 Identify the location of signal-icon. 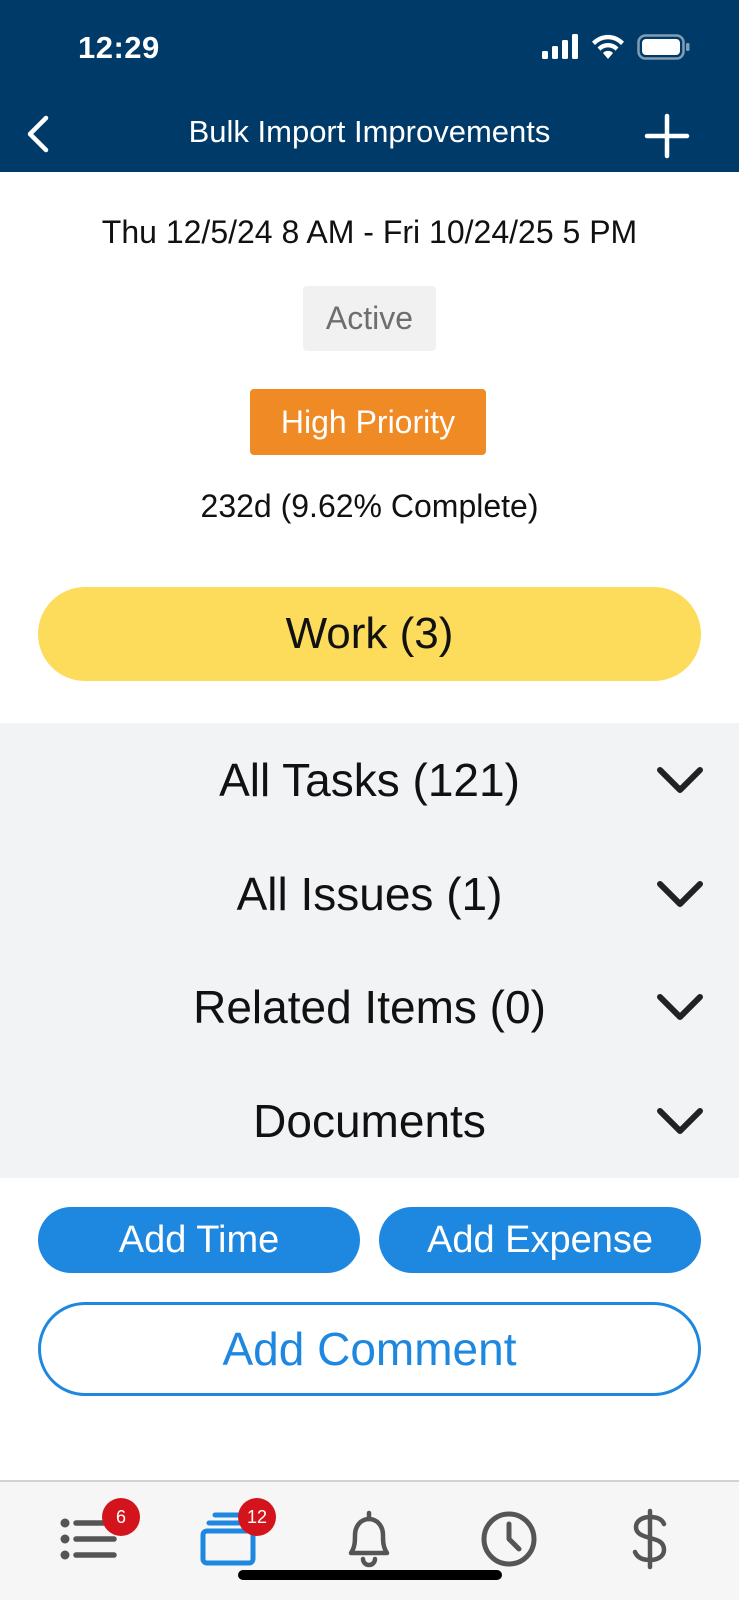
(560, 46).